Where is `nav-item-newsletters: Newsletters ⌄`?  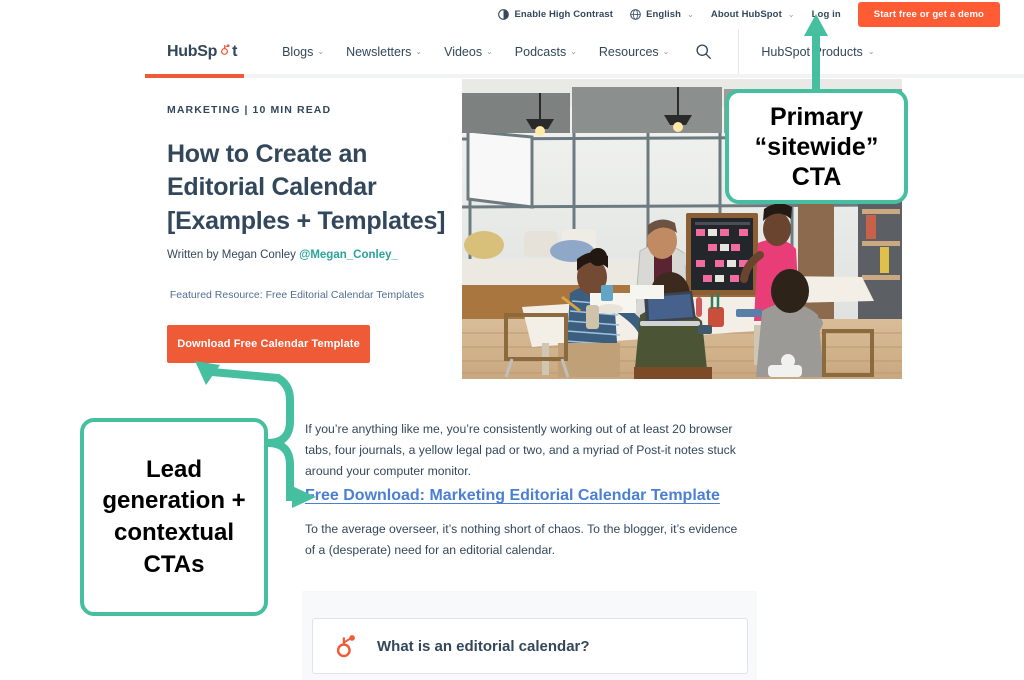
nav-item-newsletters: Newsletters ⌄ is located at coordinates (384, 52).